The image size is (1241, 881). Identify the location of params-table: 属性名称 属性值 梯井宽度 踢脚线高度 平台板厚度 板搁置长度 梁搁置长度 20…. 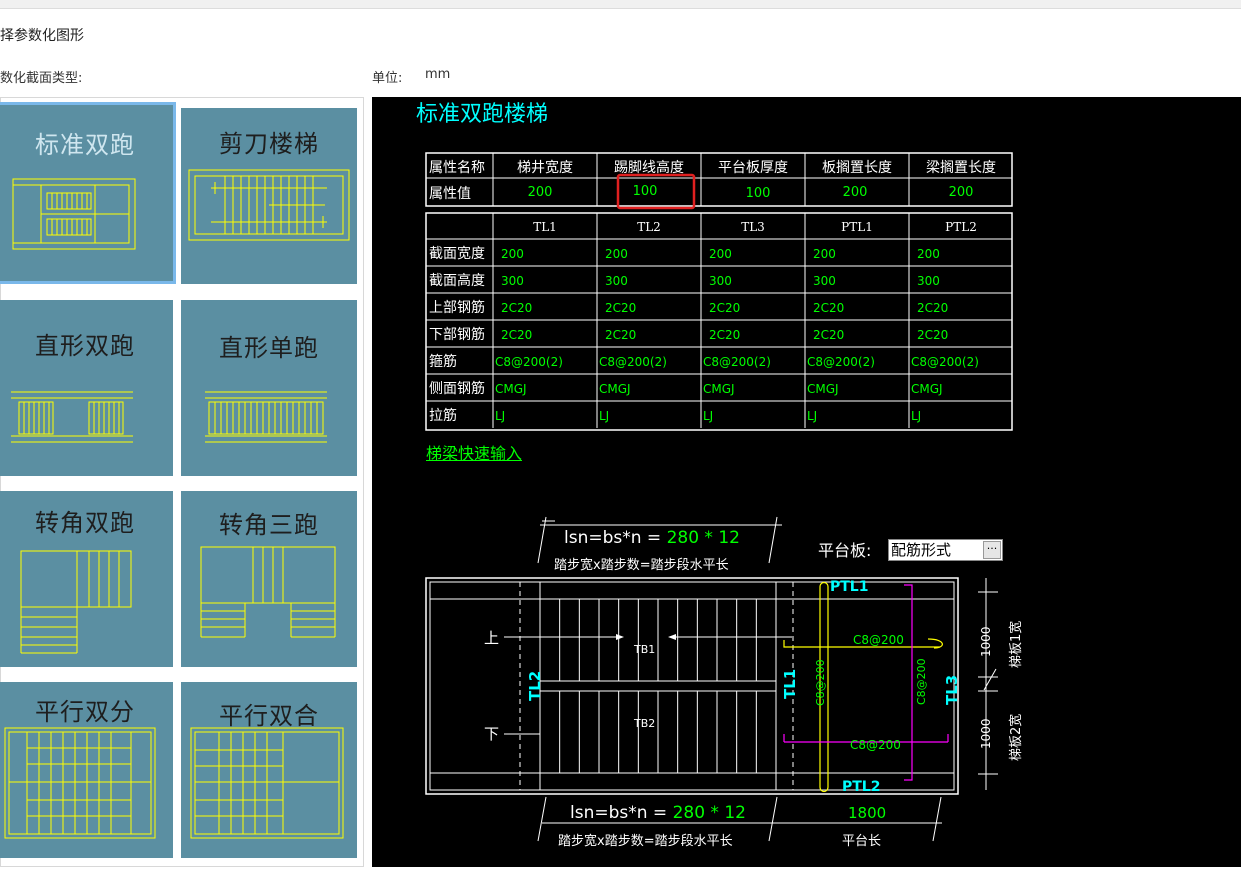
(719, 181).